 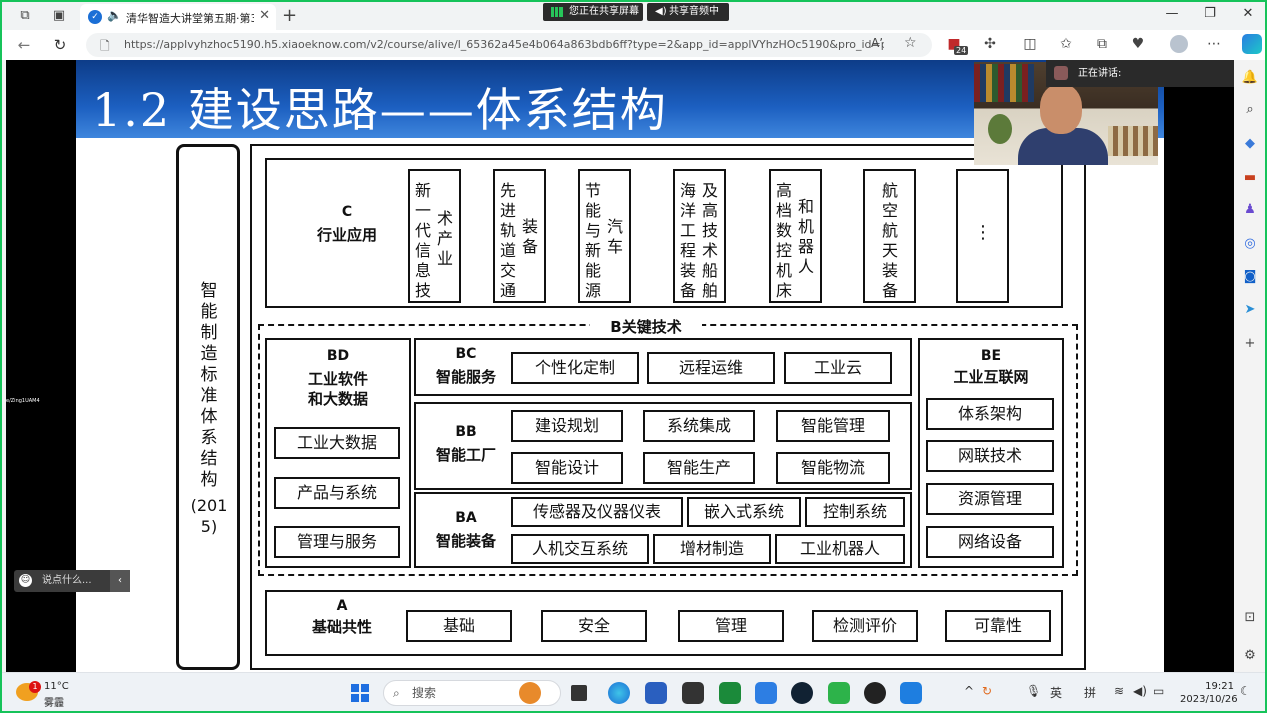 What do you see at coordinates (1061, 73) in the screenshot?
I see `speaker-avatar` at bounding box center [1061, 73].